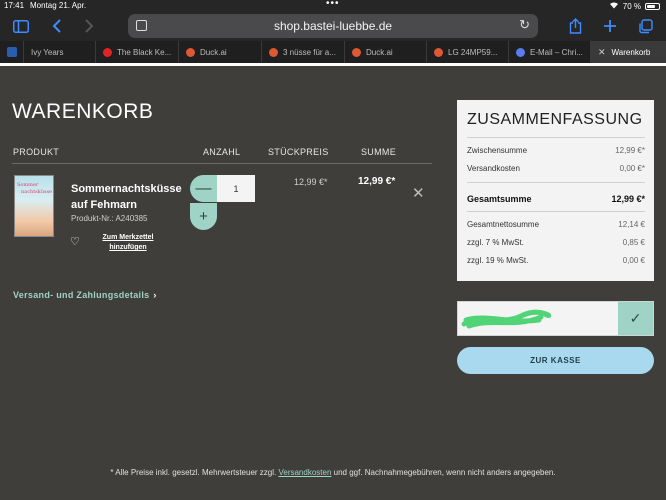  I want to click on pinned-tab-icon, so click(12, 52).